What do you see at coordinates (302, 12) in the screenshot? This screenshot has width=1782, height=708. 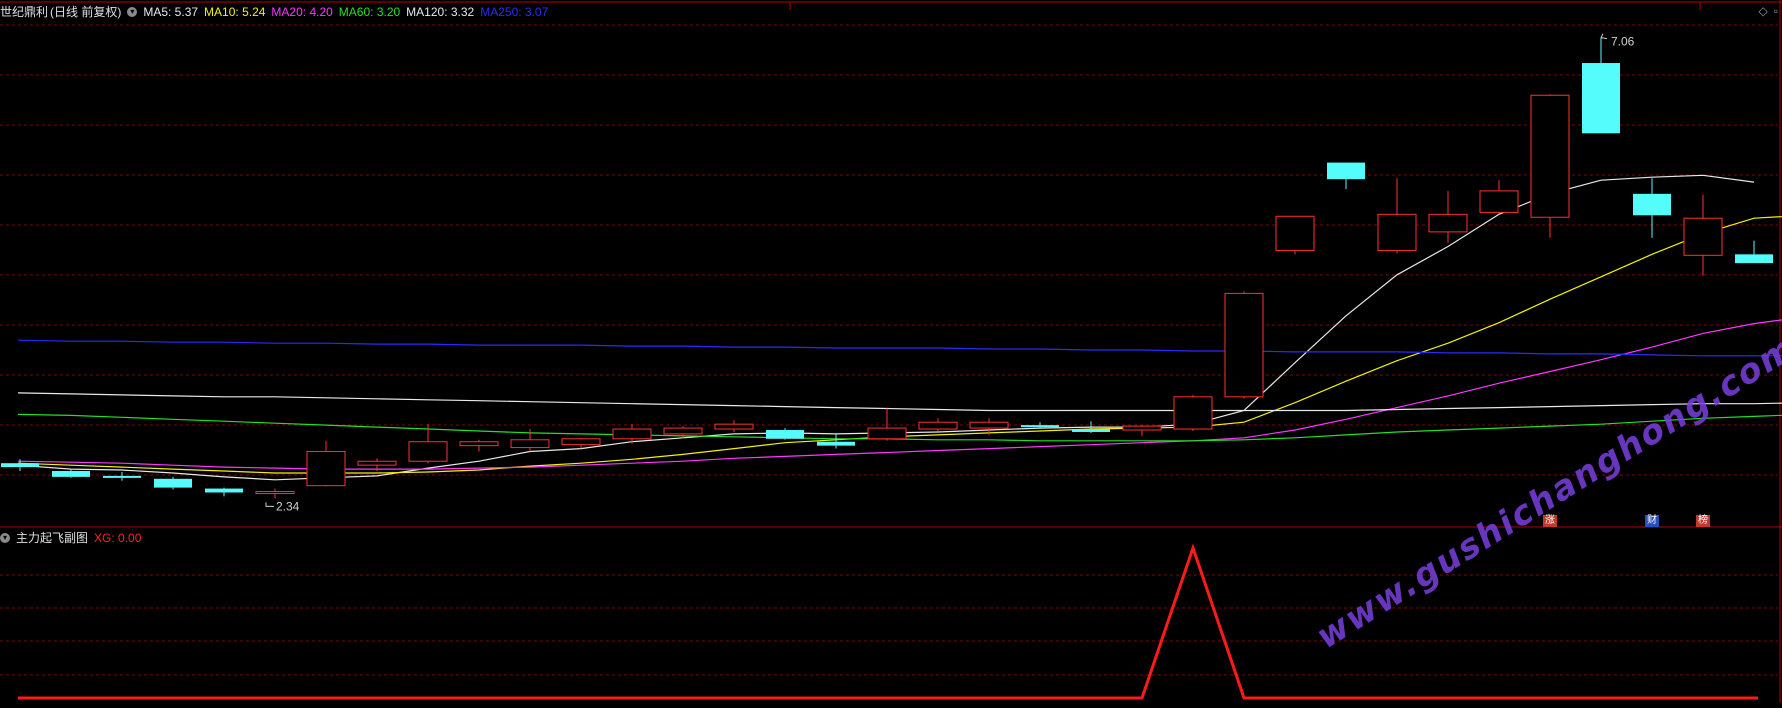 I see `ma-label-2: MA20: 4.20` at bounding box center [302, 12].